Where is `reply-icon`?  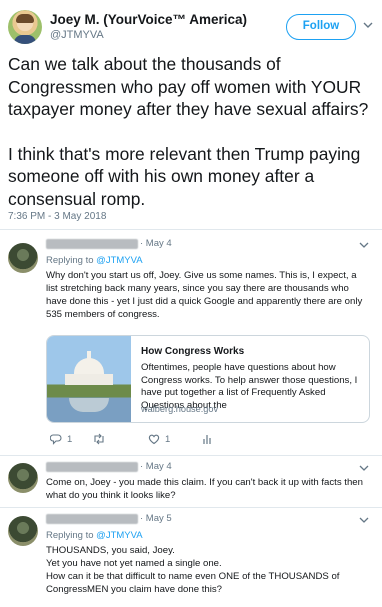
reply-icon is located at coordinates (56, 439).